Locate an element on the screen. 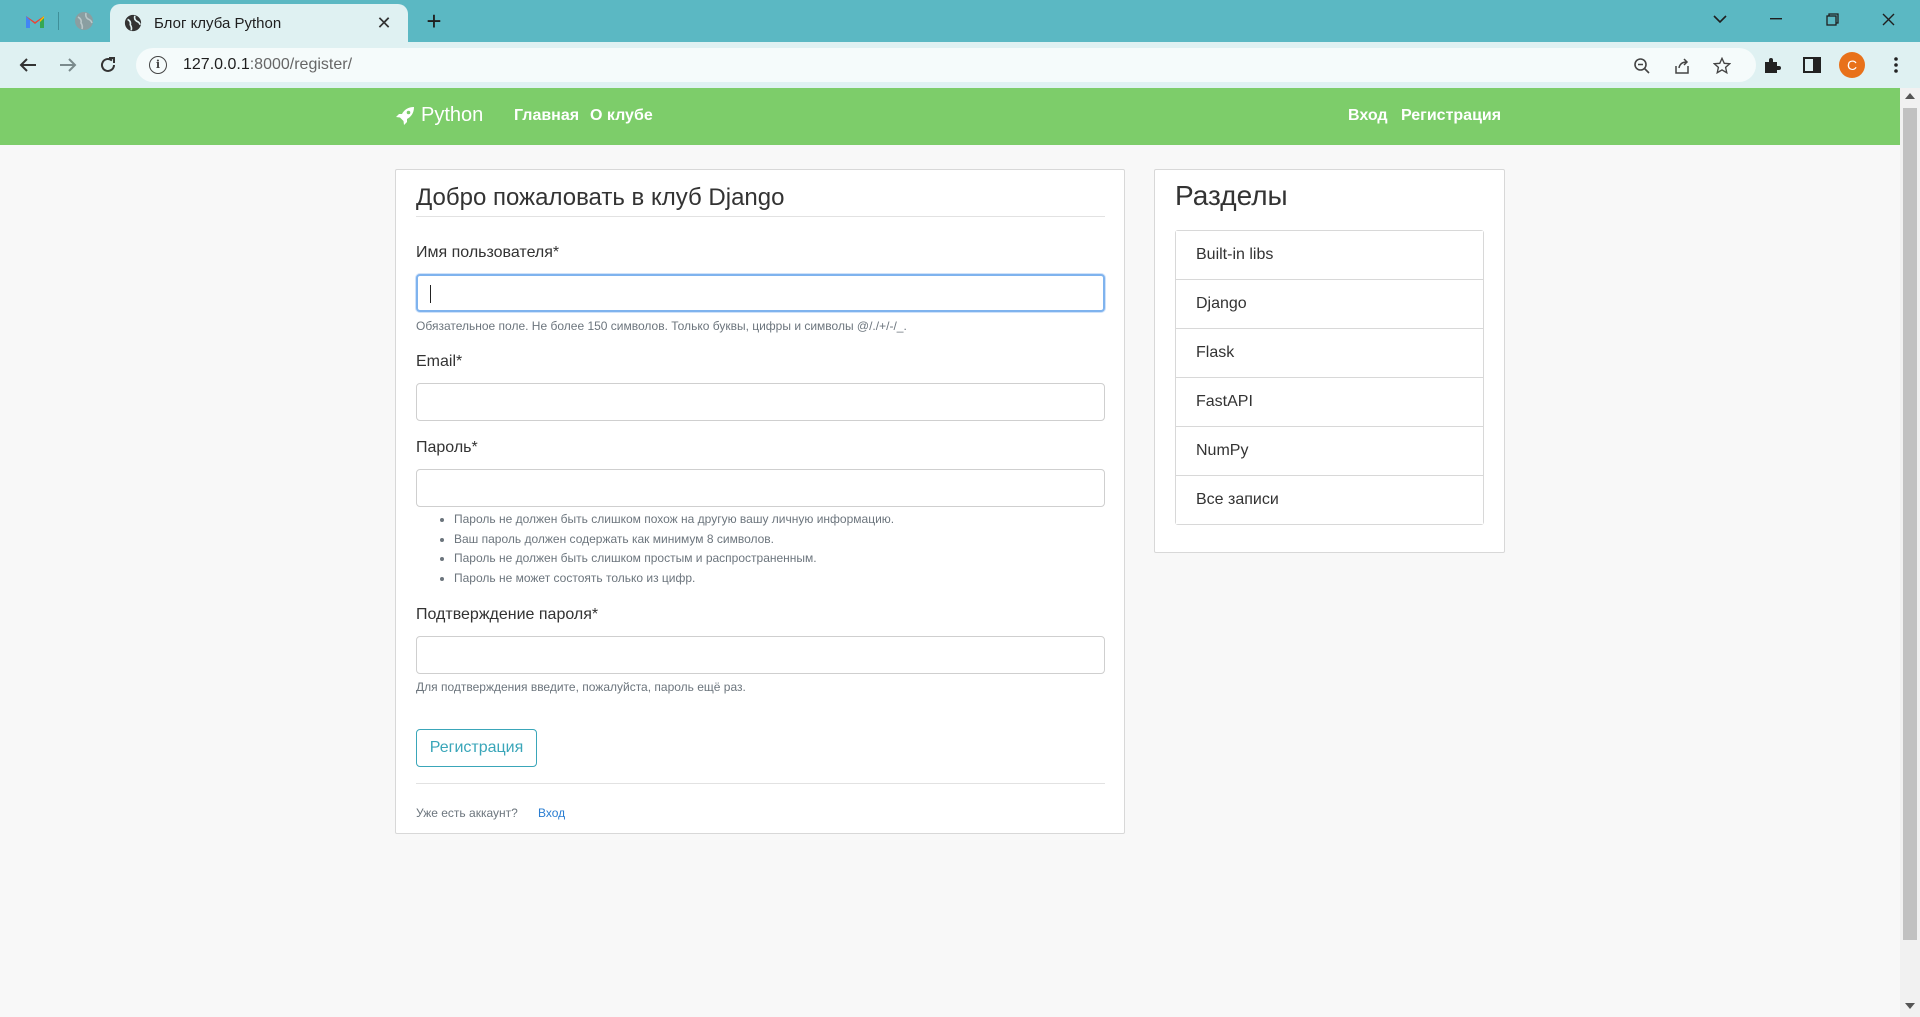 Image resolution: width=1920 pixels, height=1017 pixels. text-caret is located at coordinates (430, 294).